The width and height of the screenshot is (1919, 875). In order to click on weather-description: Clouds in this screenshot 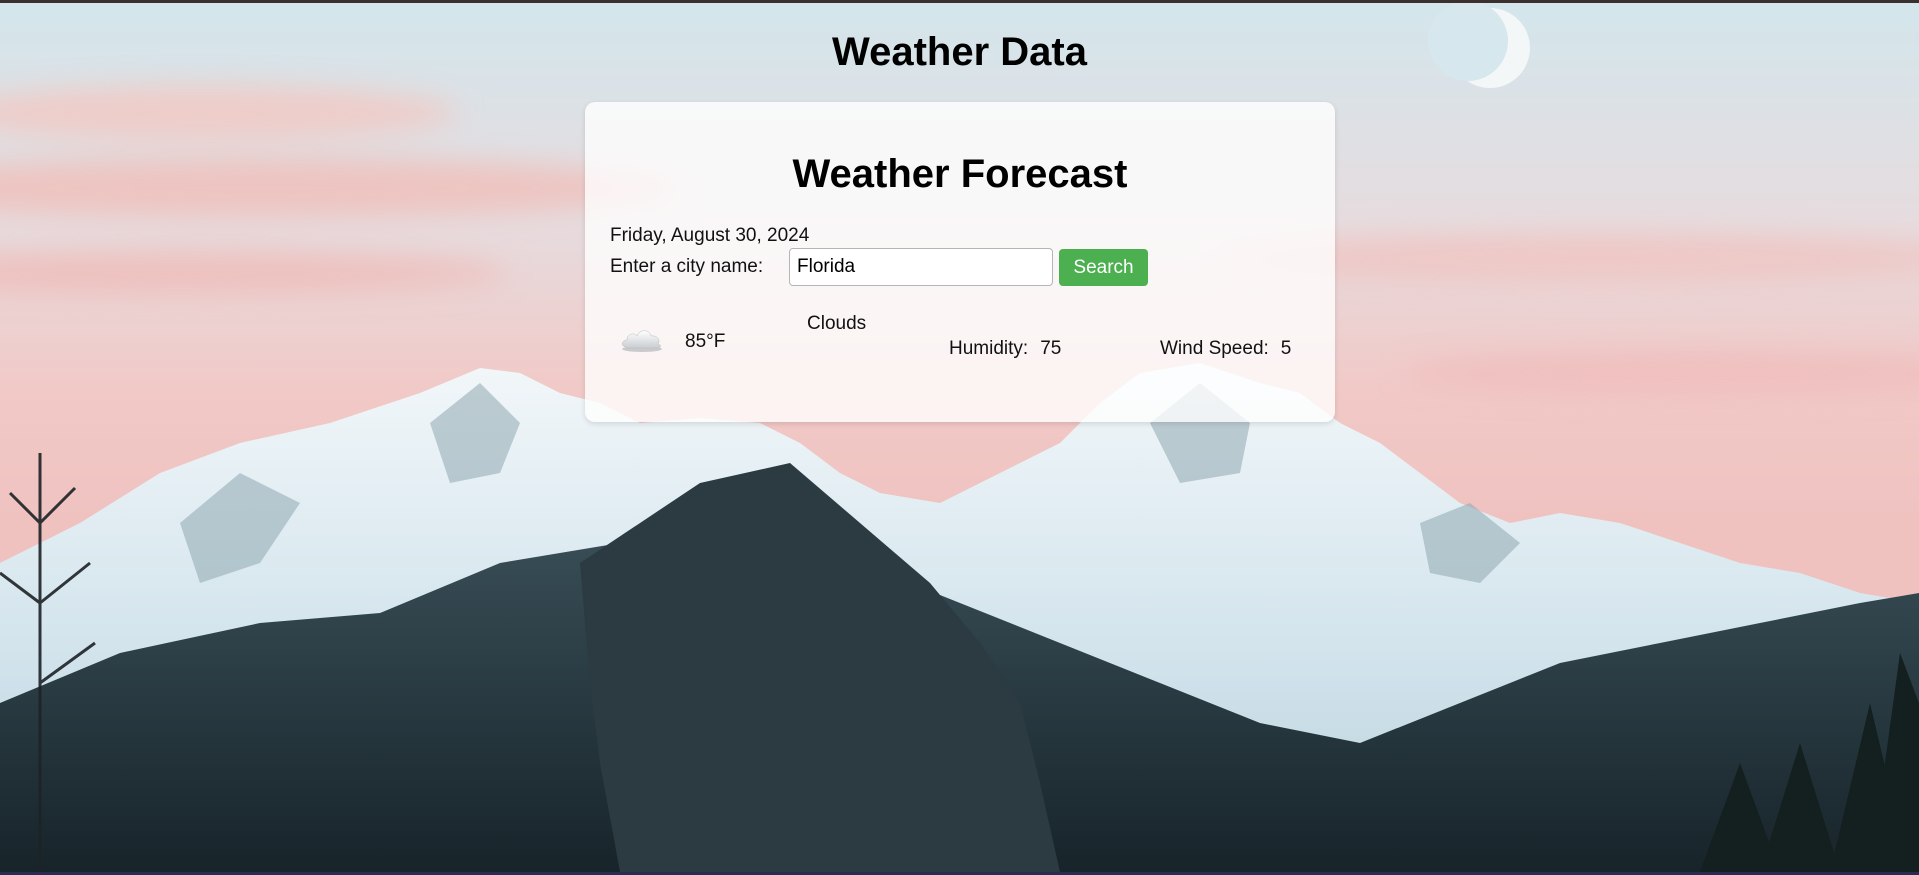, I will do `click(837, 323)`.